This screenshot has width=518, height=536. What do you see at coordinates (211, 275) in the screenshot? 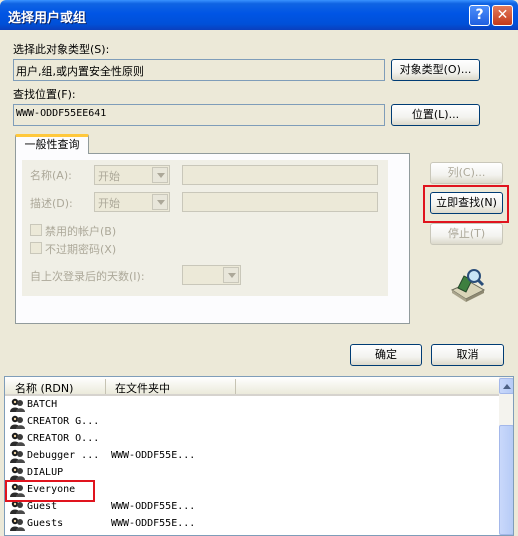
I see `days-since-login-select` at bounding box center [211, 275].